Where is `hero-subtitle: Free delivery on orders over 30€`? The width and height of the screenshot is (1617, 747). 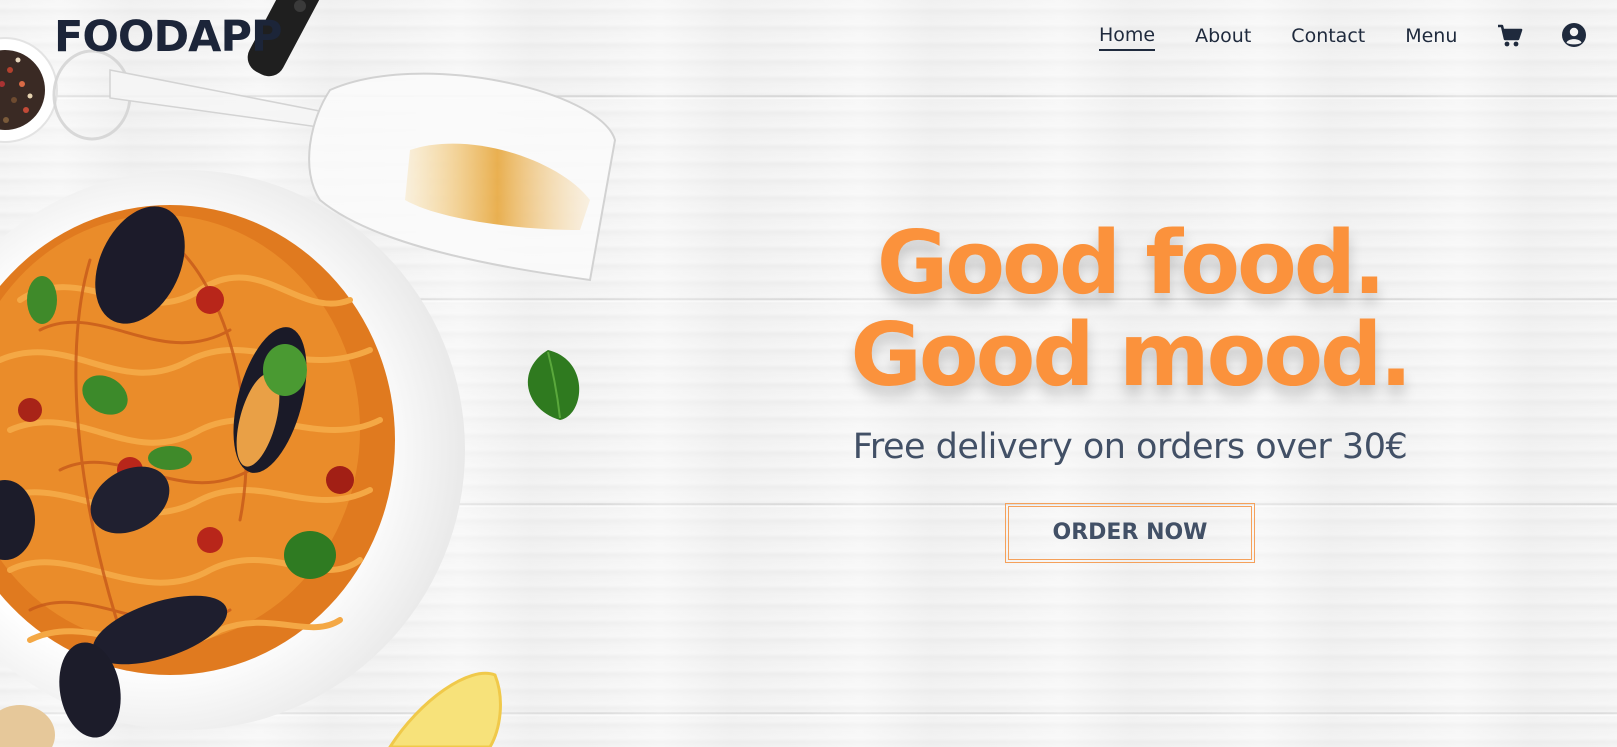 hero-subtitle: Free delivery on orders over 30€ is located at coordinates (1130, 447).